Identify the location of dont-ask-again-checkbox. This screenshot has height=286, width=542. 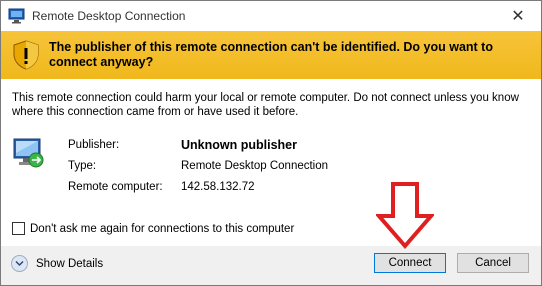
(18, 228).